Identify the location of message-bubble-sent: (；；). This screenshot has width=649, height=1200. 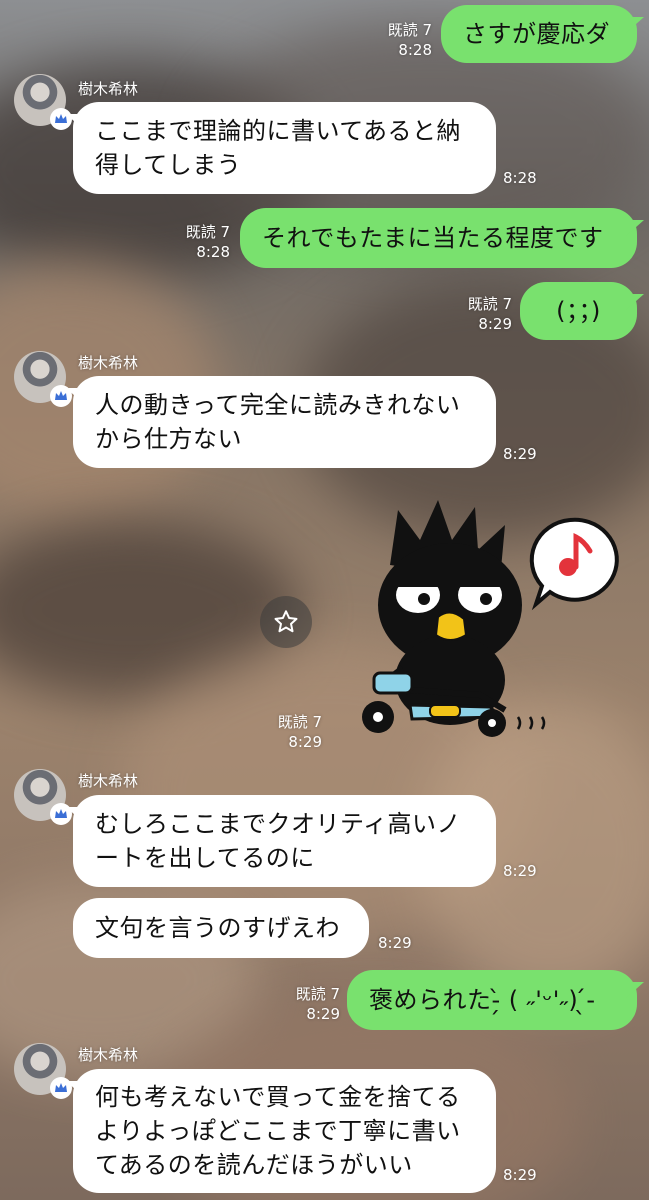
(578, 311).